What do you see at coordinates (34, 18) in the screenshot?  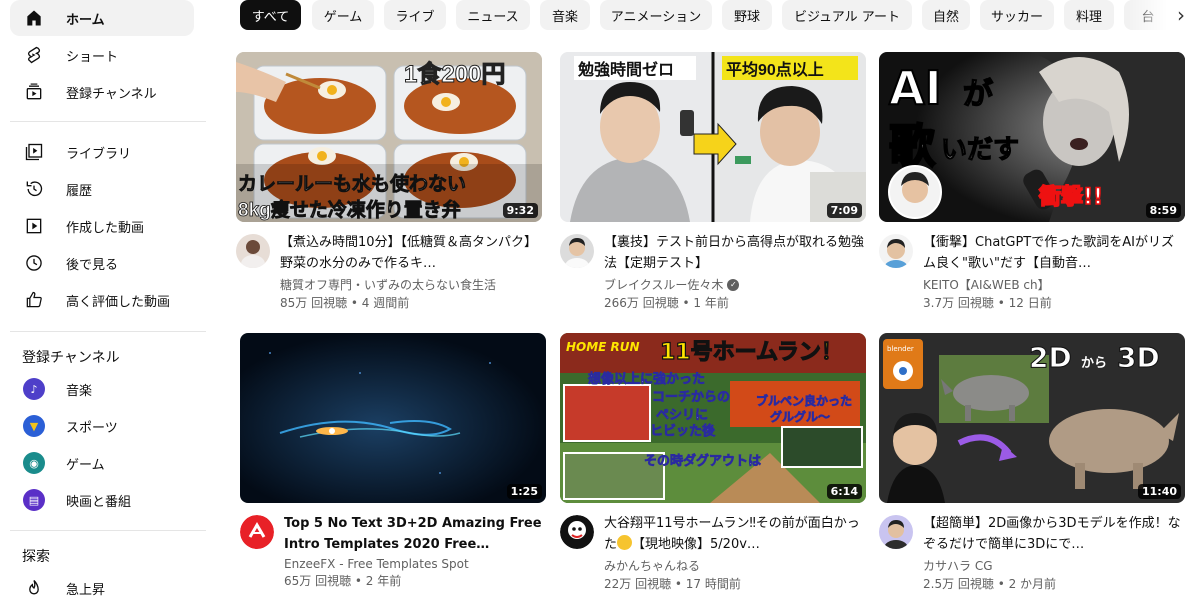 I see `home-icon` at bounding box center [34, 18].